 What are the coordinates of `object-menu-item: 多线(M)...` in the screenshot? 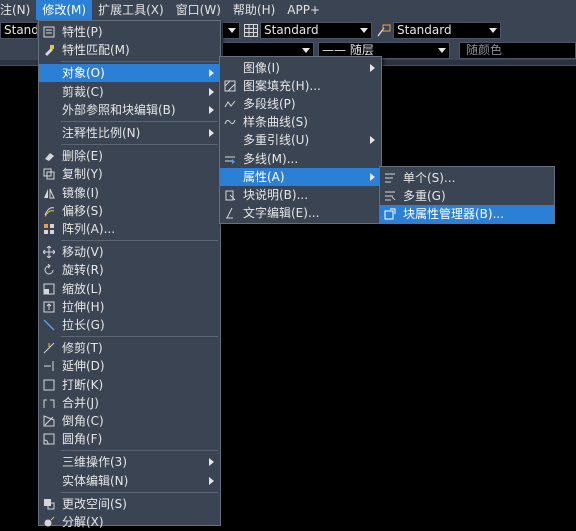 It's located at (300, 159).